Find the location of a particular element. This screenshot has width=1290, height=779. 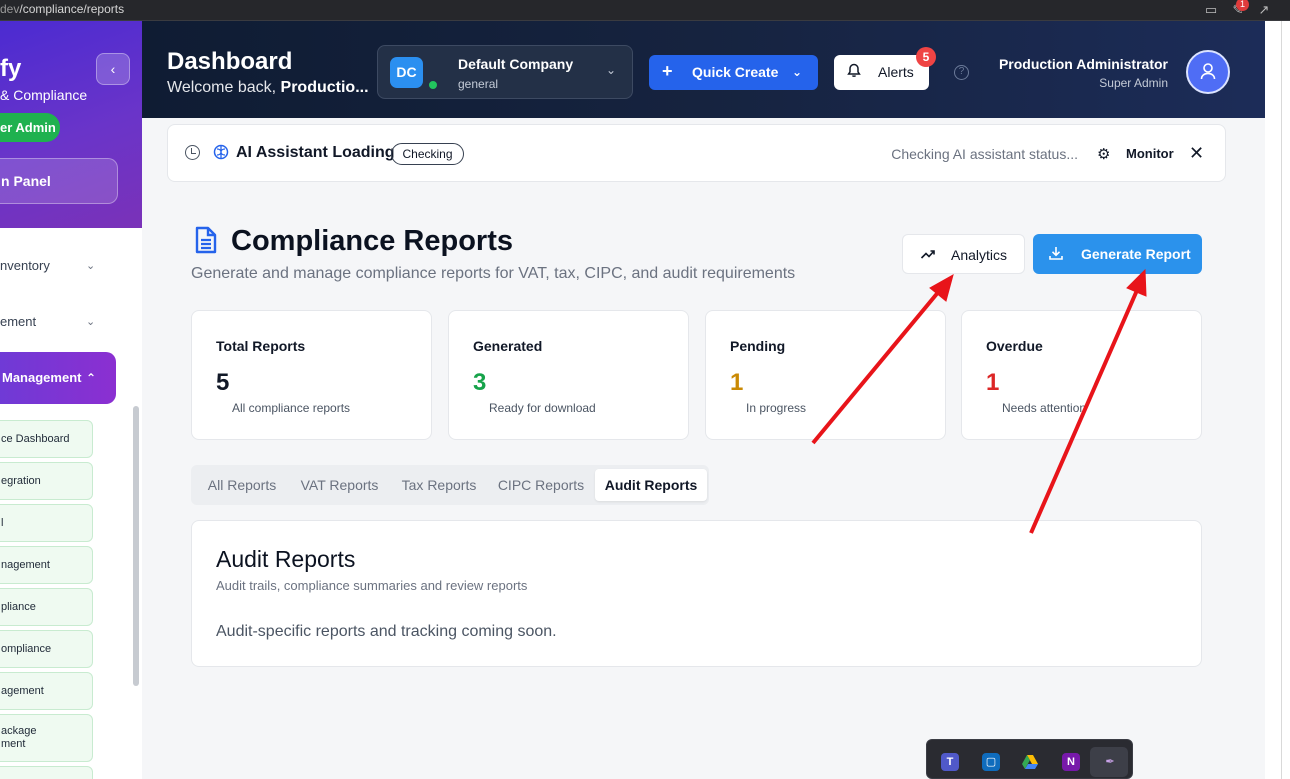

cast-icon: ▭ is located at coordinates (1211, 10).